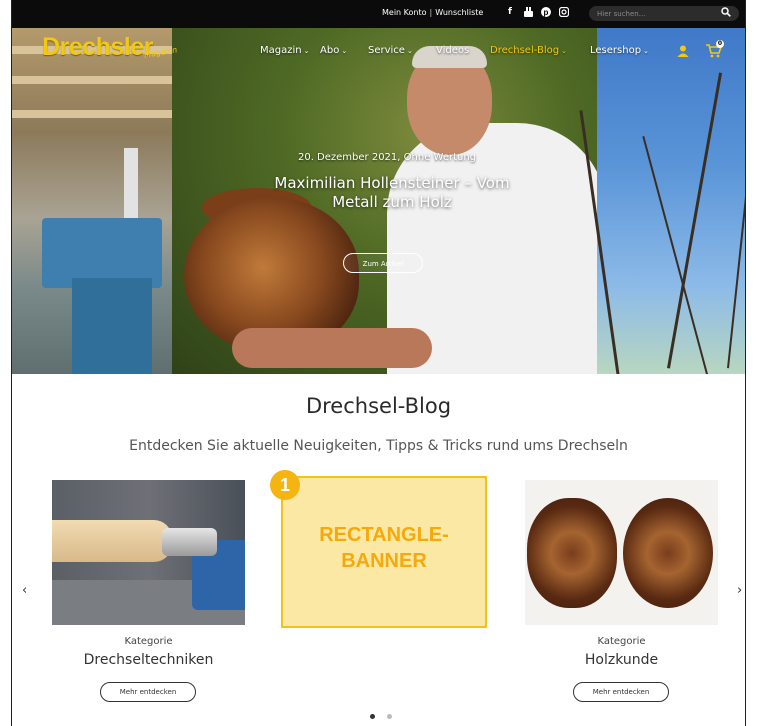 This screenshot has width=757, height=726. What do you see at coordinates (387, 157) in the screenshot?
I see `hero-date: 20. Dezember 2021, Ohne Wertung` at bounding box center [387, 157].